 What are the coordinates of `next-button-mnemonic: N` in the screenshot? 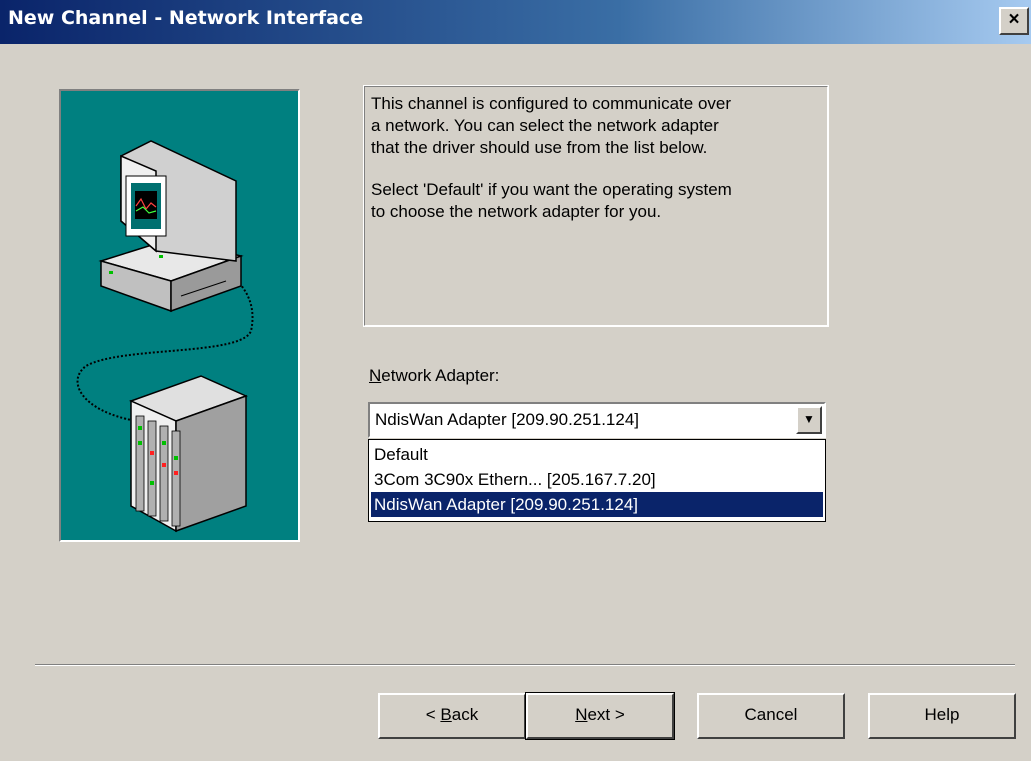 It's located at (581, 714).